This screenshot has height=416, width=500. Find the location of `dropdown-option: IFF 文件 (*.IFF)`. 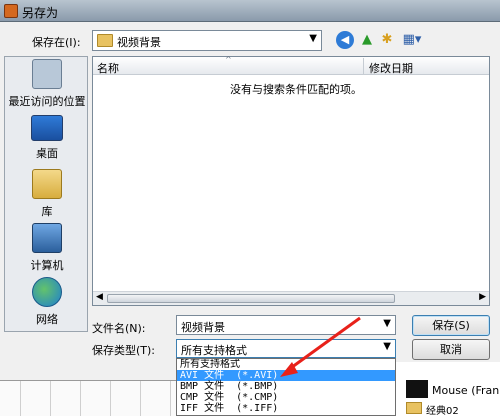

dropdown-option: IFF 文件 (*.IFF) is located at coordinates (286, 408).